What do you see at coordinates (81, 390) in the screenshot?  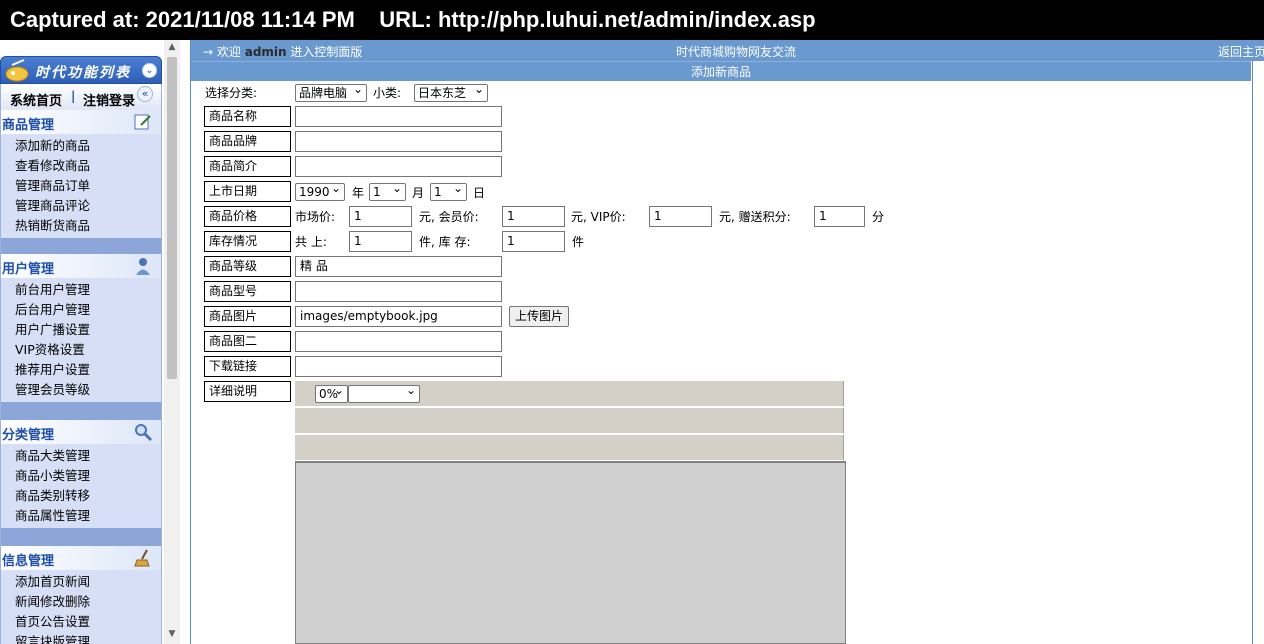 I see `menu-item: 管理会员等级` at bounding box center [81, 390].